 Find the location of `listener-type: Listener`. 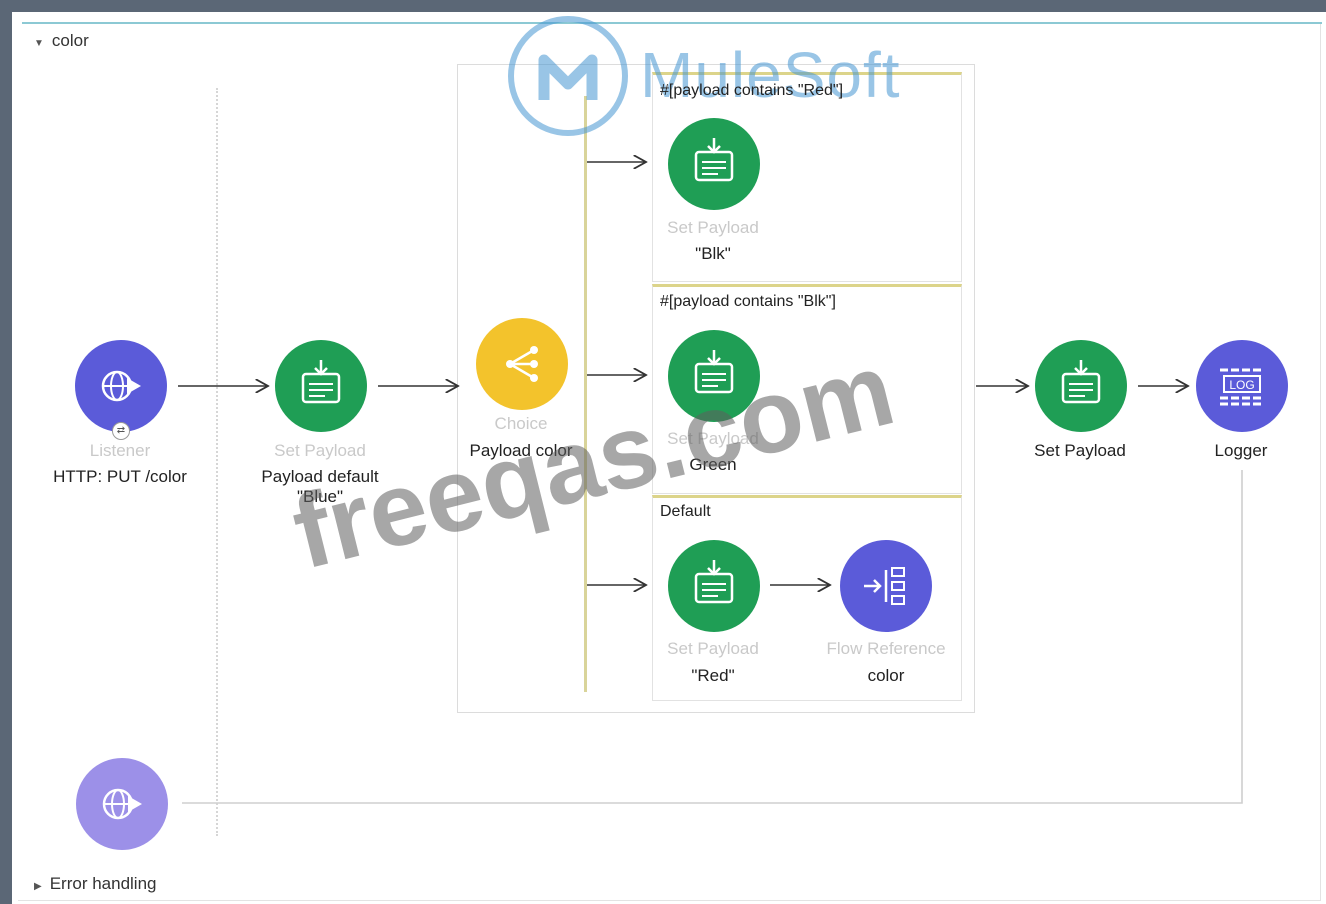

listener-type: Listener is located at coordinates (120, 450).